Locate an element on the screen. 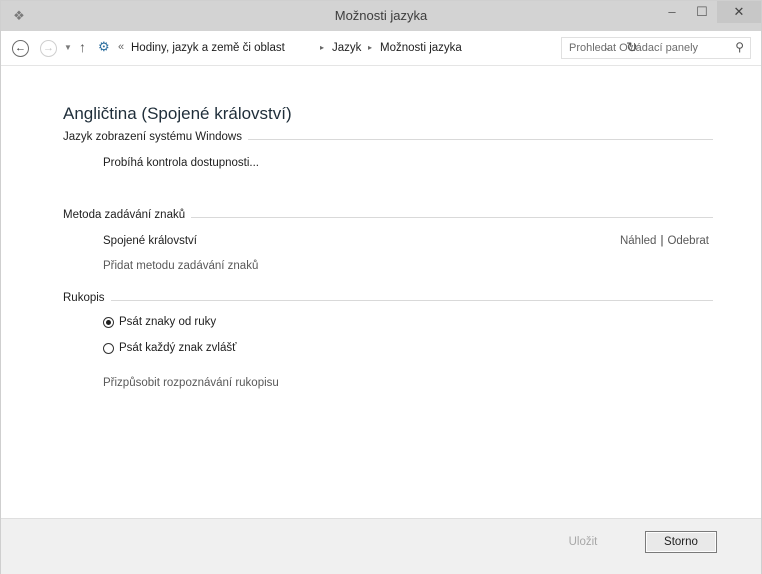 The height and width of the screenshot is (574, 762). title-bar: ❖ Možnosti jazyka ‒ ☐ ✕ is located at coordinates (381, 16).